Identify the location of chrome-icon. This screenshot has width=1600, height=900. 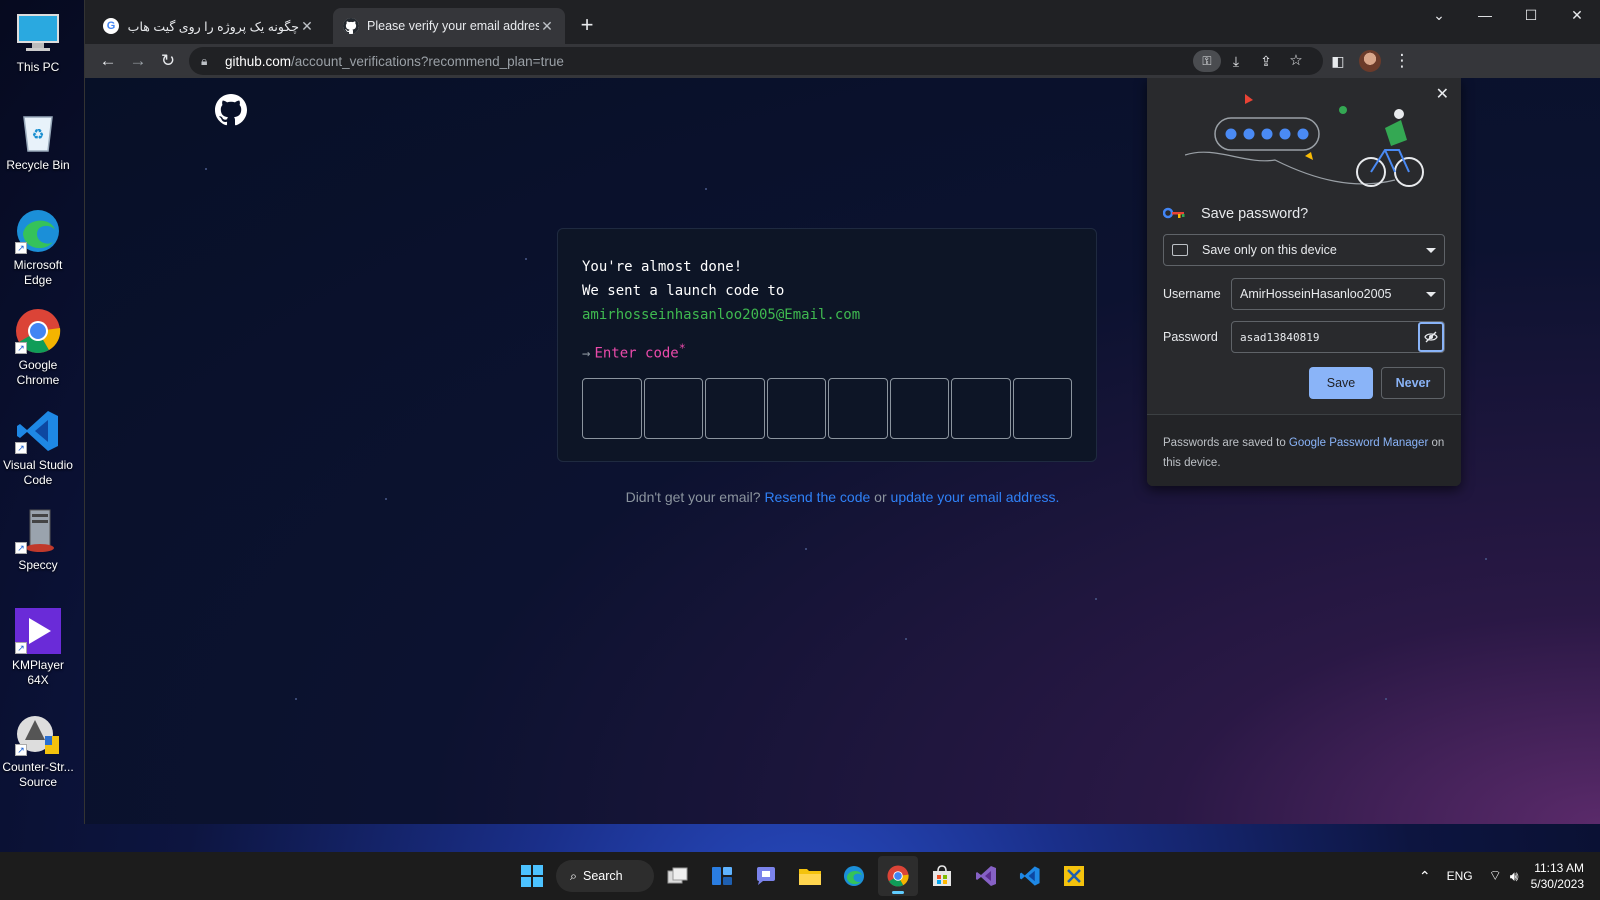
(898, 876).